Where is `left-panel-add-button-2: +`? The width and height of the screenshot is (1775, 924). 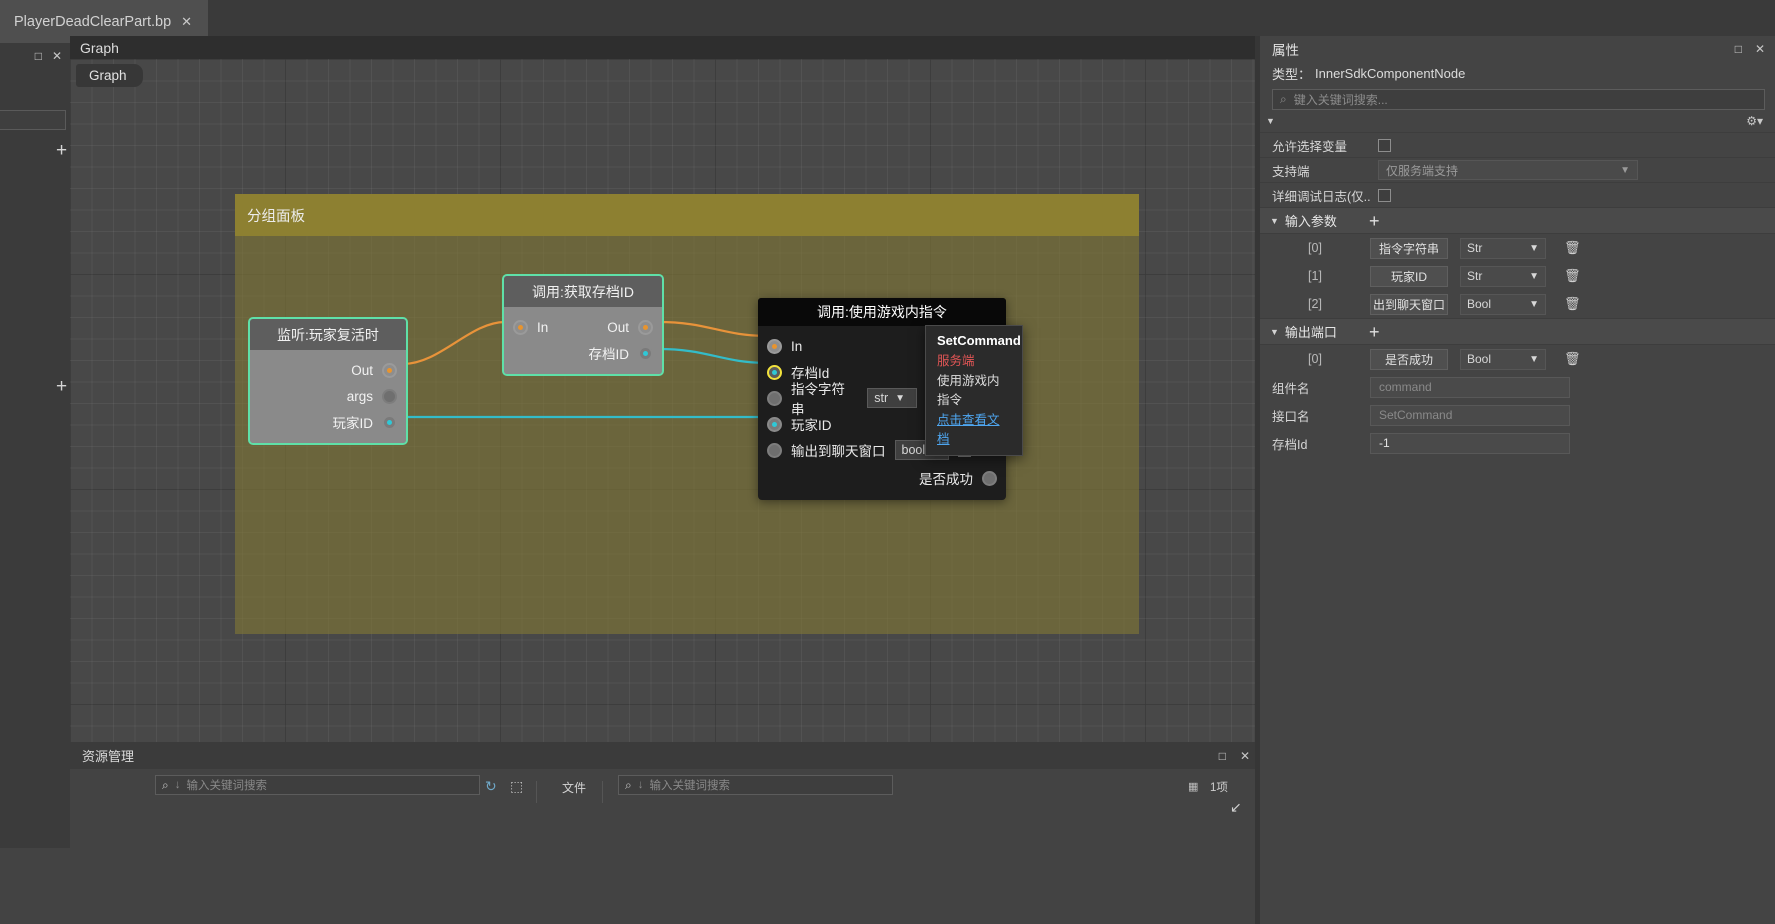
left-panel-add-button-2: + is located at coordinates (61, 386).